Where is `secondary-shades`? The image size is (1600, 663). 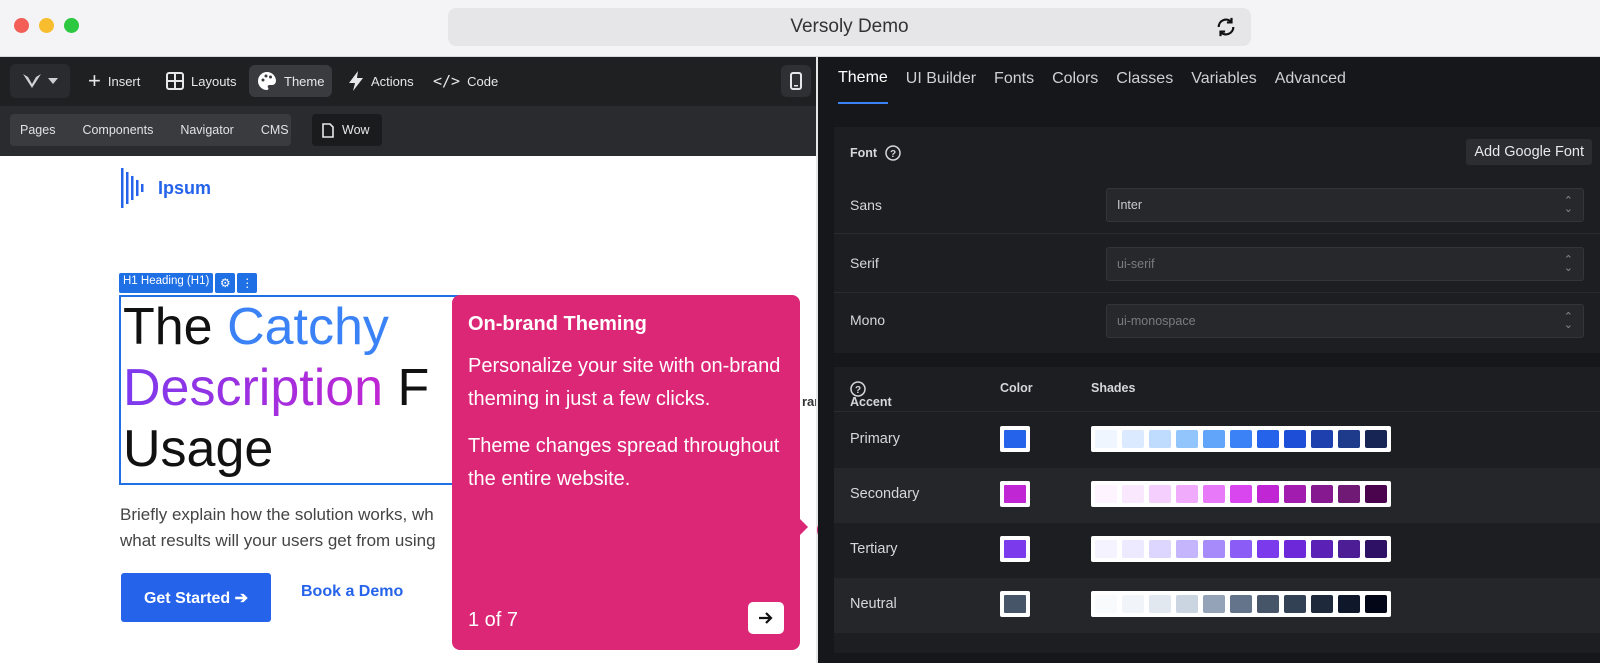
secondary-shades is located at coordinates (1241, 494).